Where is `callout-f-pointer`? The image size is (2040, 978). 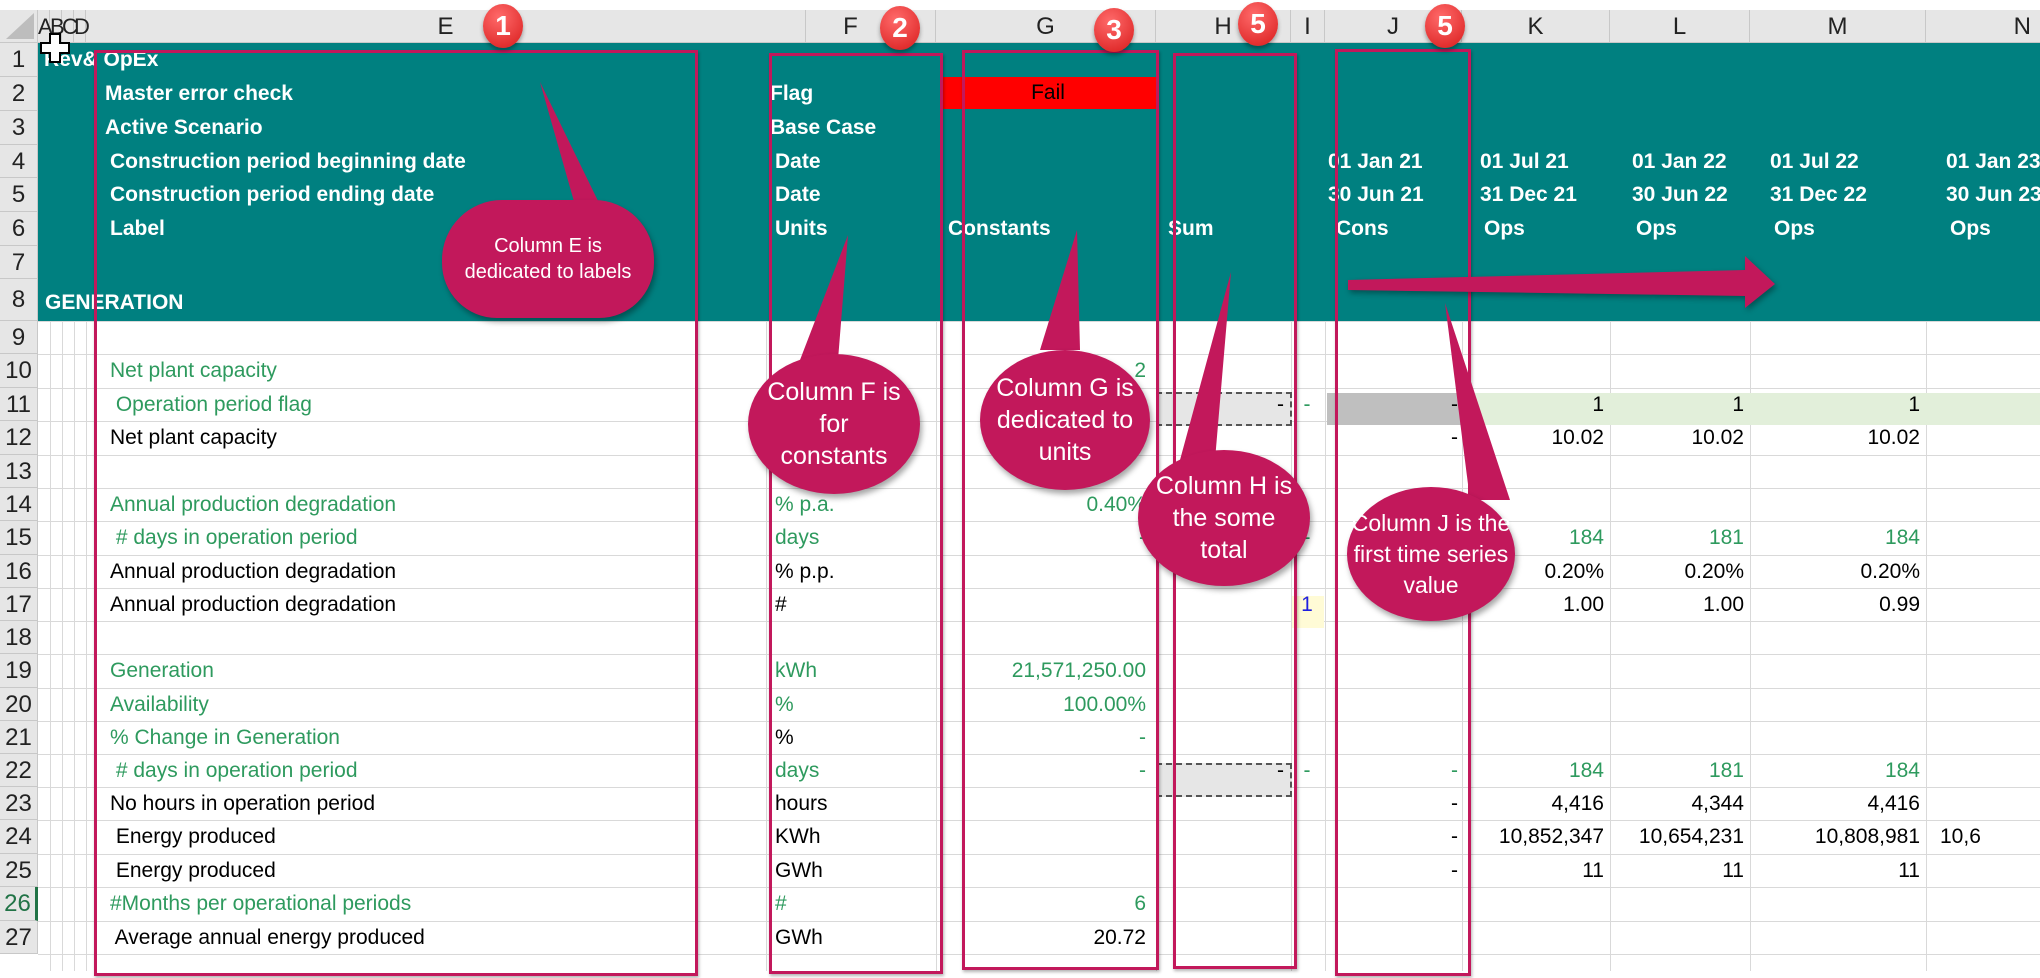 callout-f-pointer is located at coordinates (824, 297).